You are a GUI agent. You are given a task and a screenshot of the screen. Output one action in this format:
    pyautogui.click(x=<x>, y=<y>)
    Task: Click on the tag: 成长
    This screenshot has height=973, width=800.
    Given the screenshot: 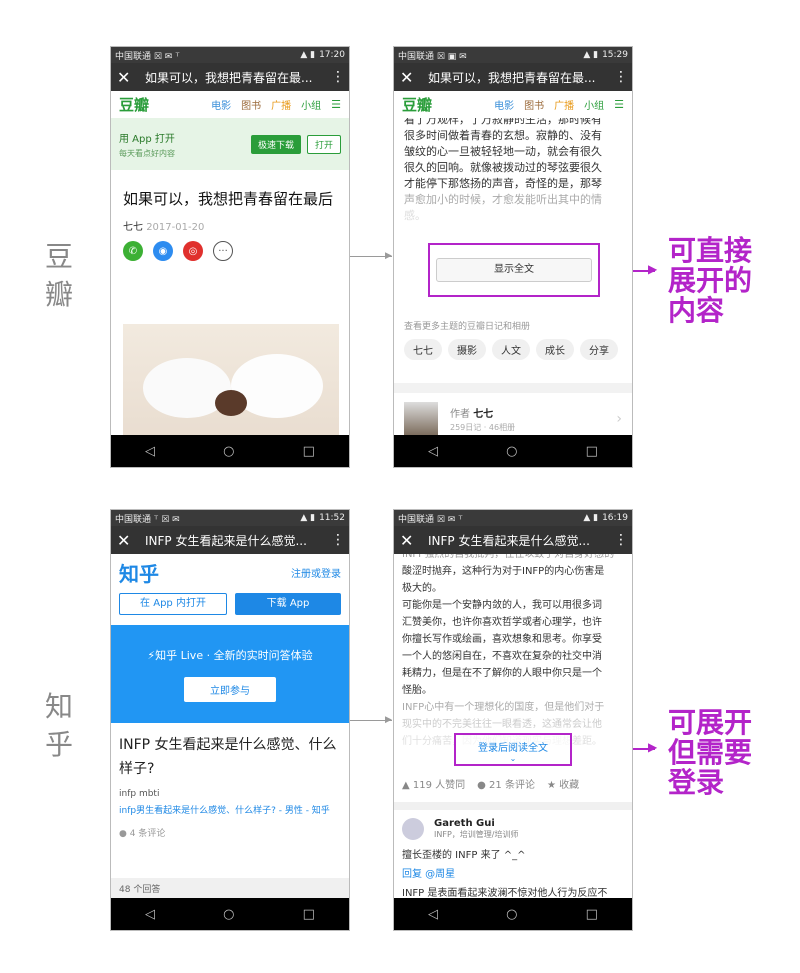 What is the action you would take?
    pyautogui.click(x=555, y=349)
    